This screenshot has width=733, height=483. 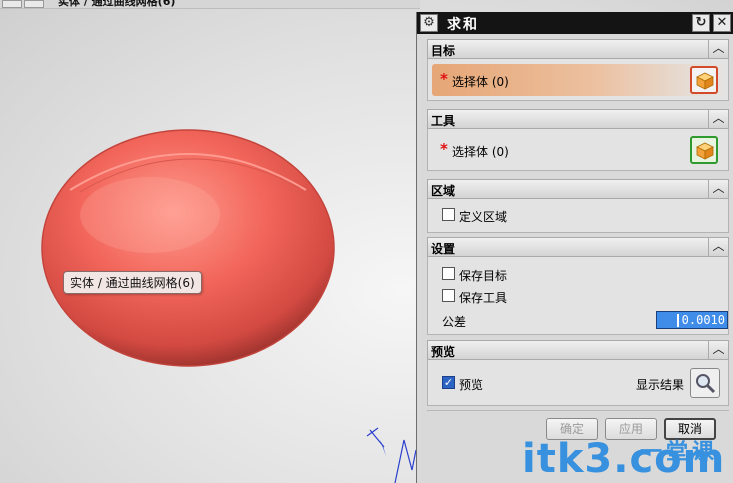 What do you see at coordinates (623, 459) in the screenshot?
I see `site-watermark: itk3.com 一堂课` at bounding box center [623, 459].